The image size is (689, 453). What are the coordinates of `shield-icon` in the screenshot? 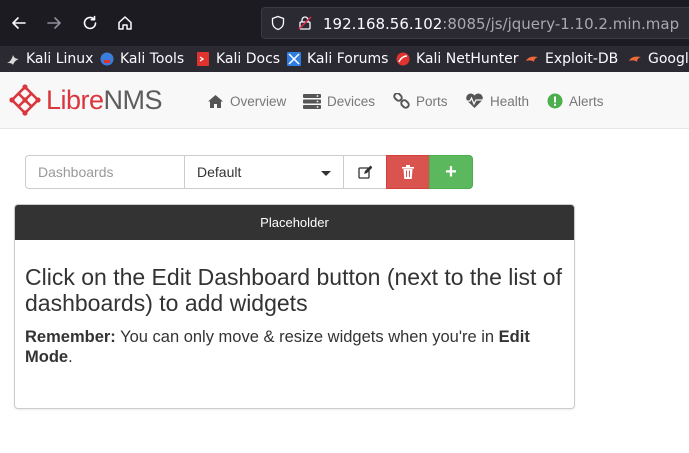 It's located at (278, 25).